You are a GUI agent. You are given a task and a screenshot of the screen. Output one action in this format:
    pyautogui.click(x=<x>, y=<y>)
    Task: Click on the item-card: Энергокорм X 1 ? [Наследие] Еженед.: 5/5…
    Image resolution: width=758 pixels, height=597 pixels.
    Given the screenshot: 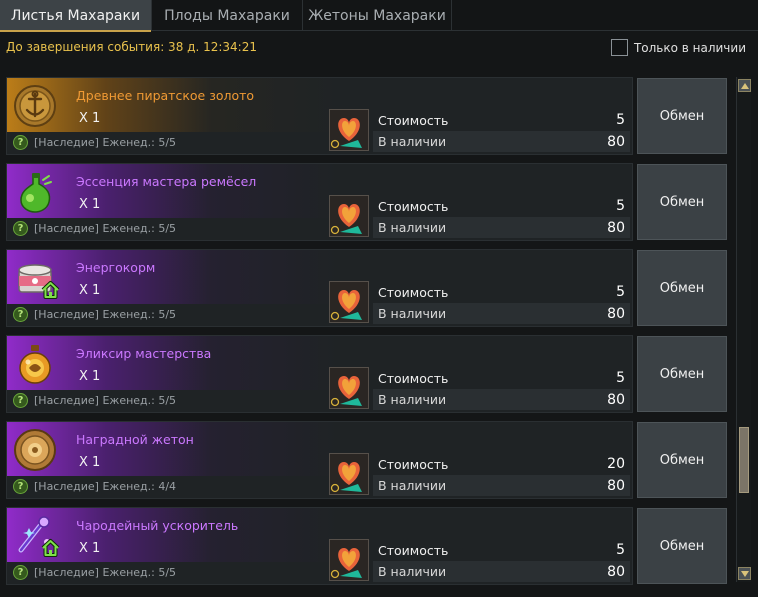 What is the action you would take?
    pyautogui.click(x=319, y=288)
    